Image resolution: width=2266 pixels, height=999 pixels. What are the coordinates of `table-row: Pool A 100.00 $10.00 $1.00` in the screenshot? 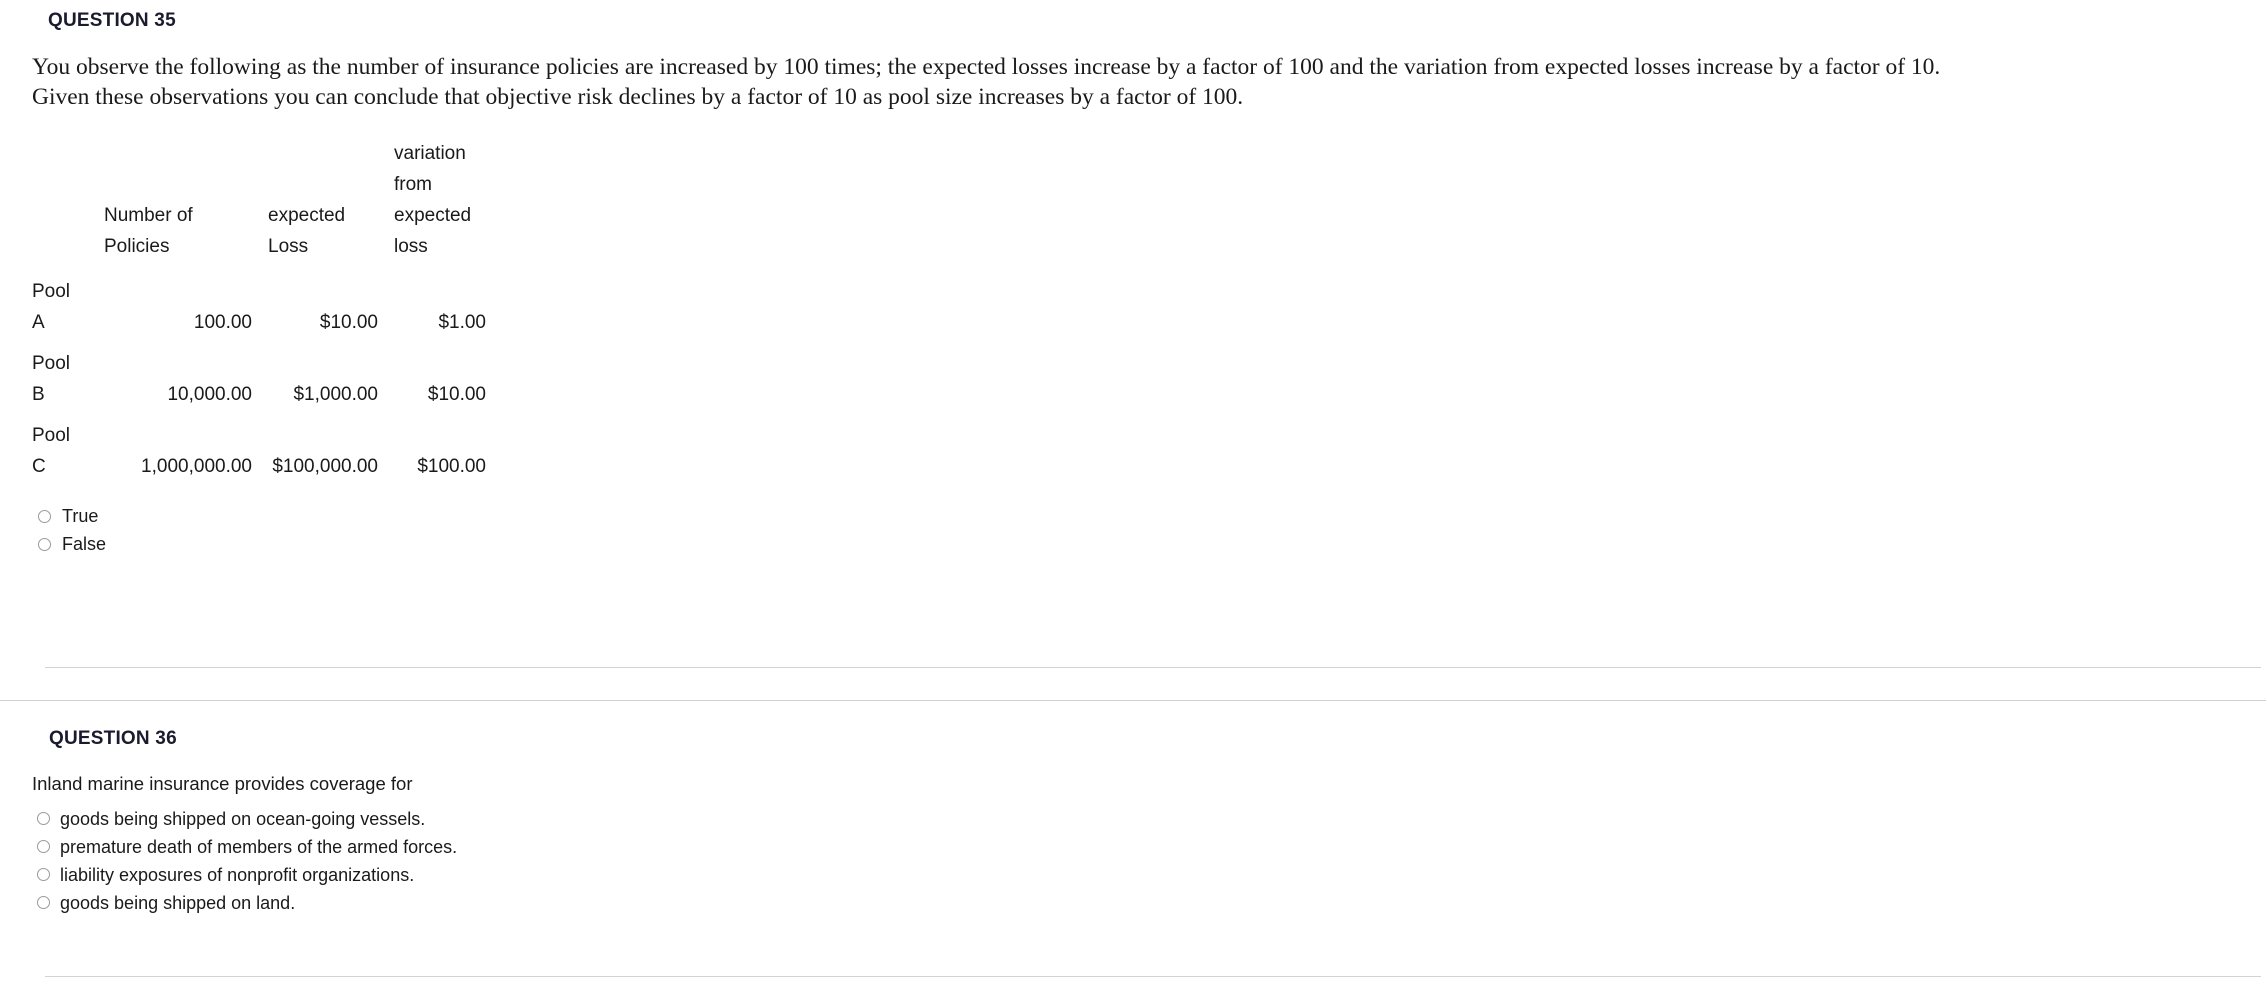 It's located at (259, 300).